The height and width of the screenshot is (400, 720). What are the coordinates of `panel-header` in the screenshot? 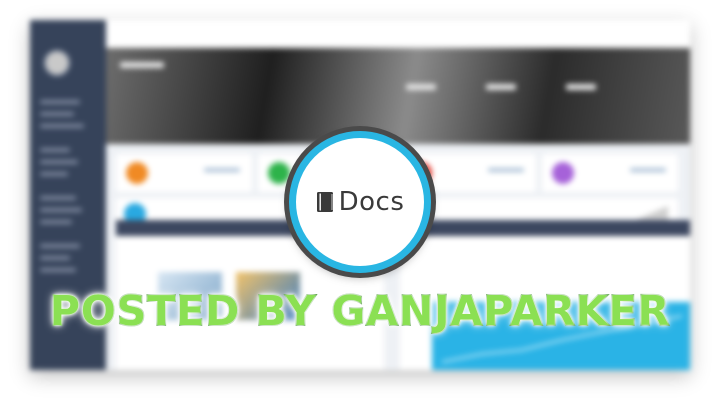 It's located at (545, 228).